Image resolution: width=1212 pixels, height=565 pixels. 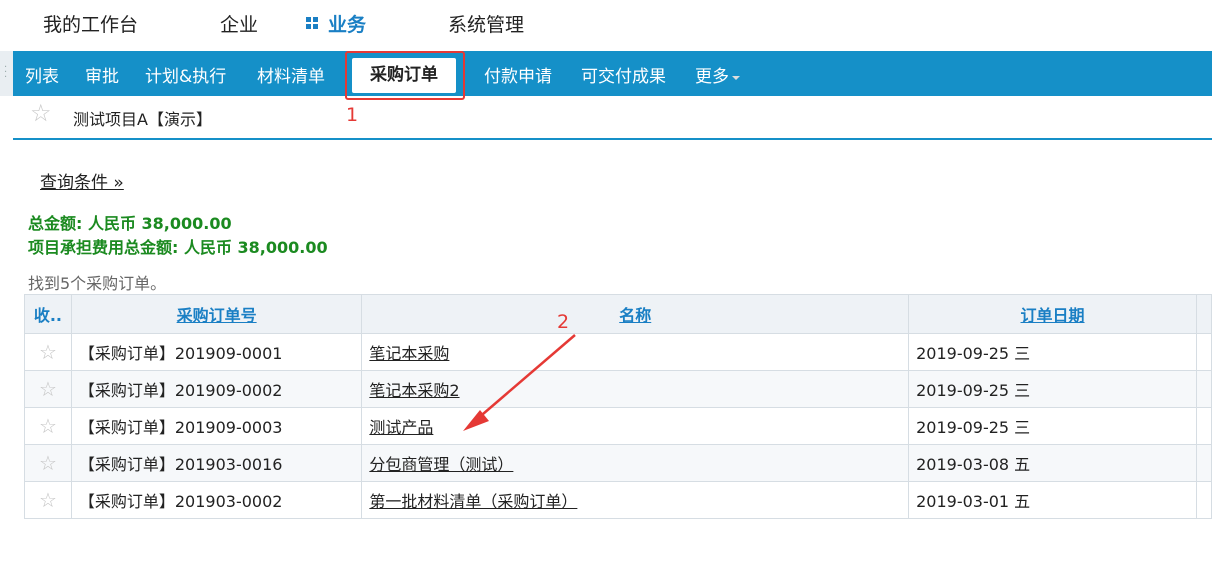 What do you see at coordinates (635, 500) in the screenshot?
I see `order-name-cell: 第一批材料清单（采购订单）` at bounding box center [635, 500].